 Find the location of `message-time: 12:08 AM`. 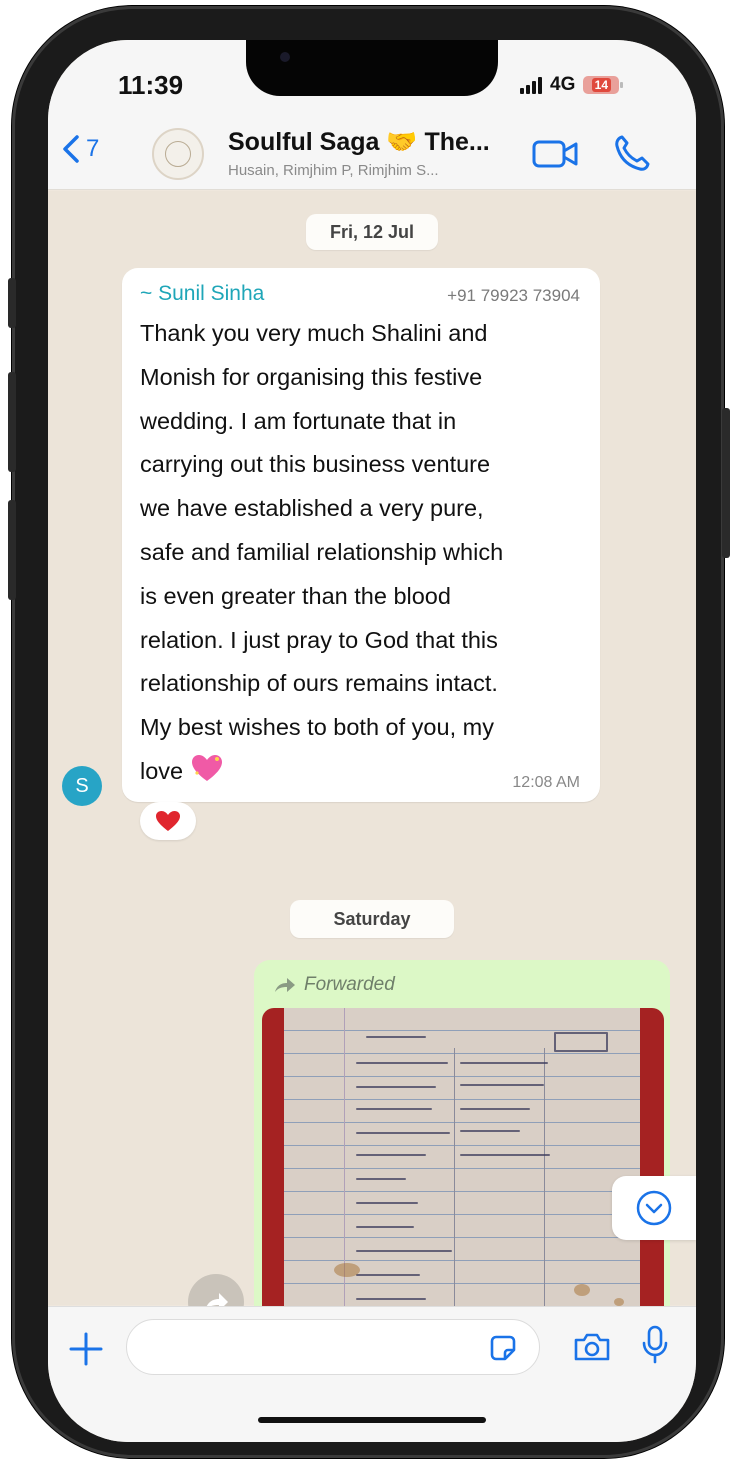

message-time: 12:08 AM is located at coordinates (546, 782).